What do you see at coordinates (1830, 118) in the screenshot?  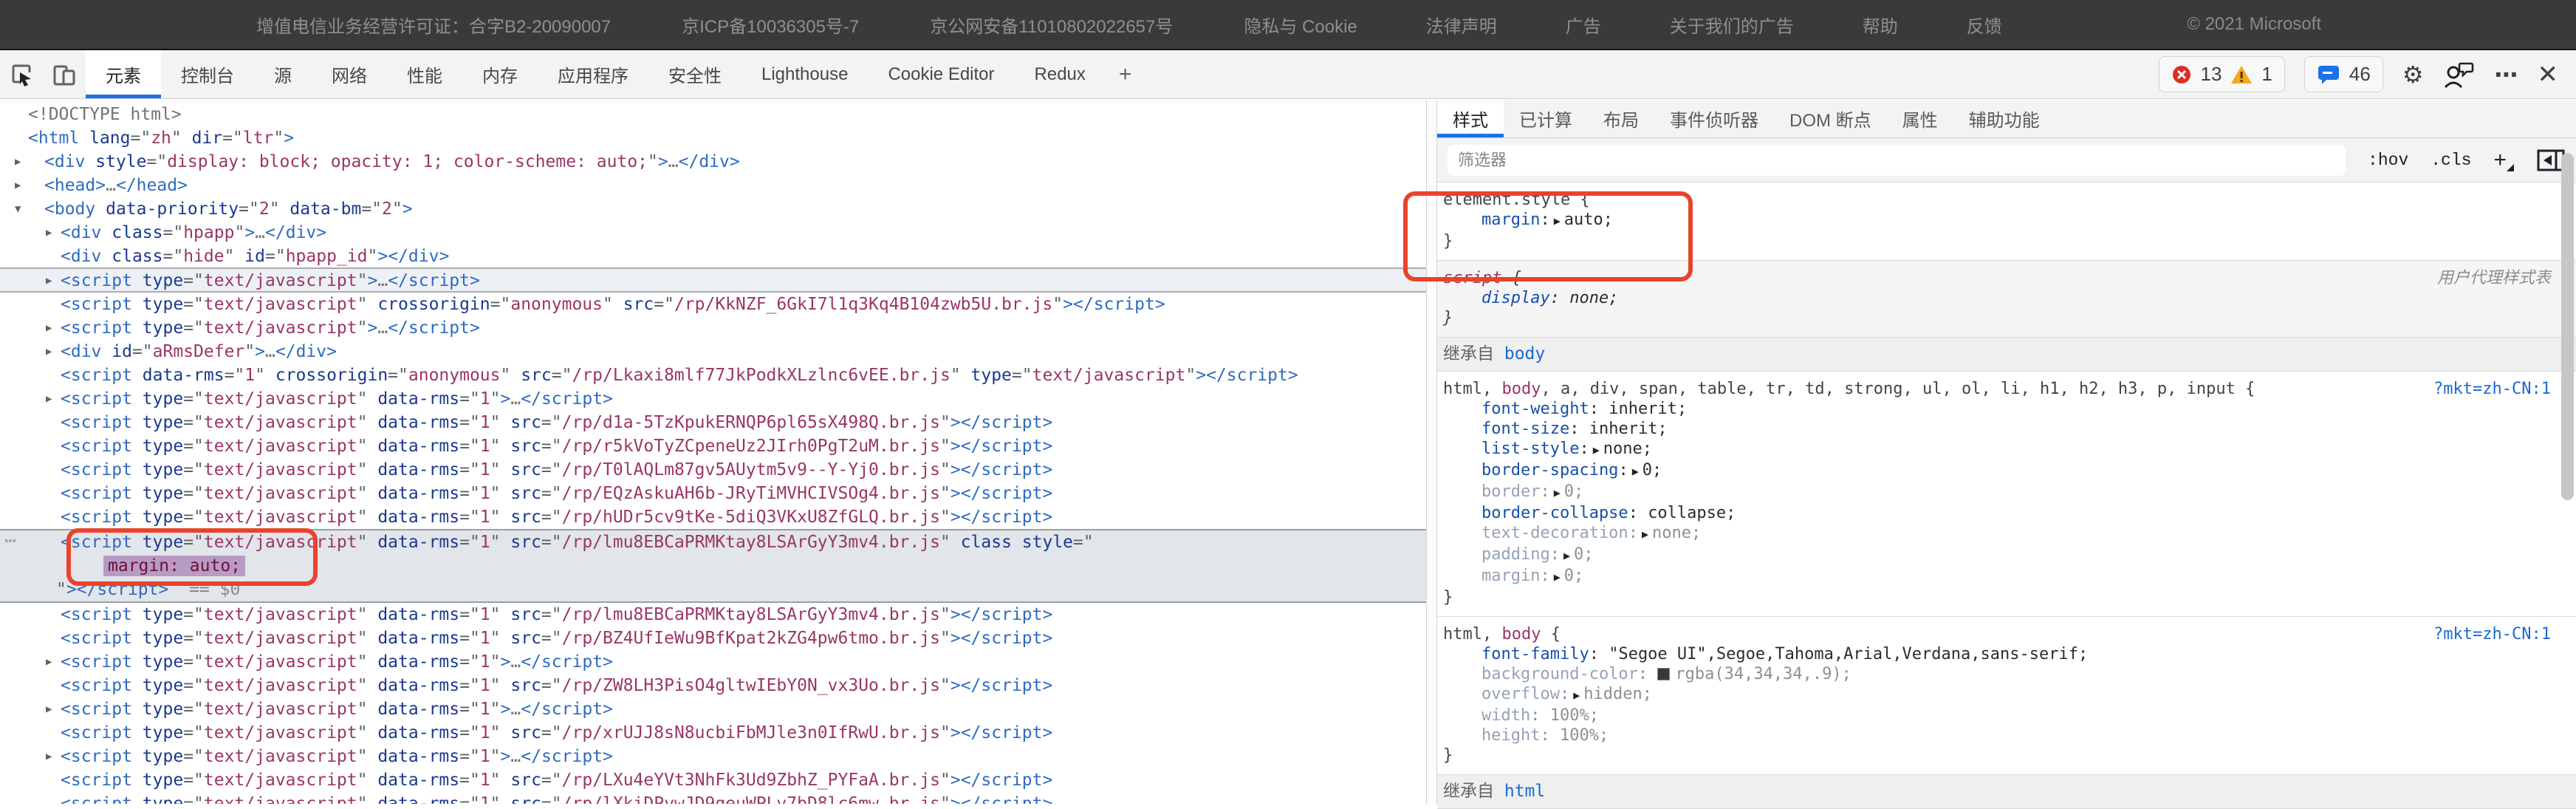 I see `styles-tab-DOM 断点: DOM 断点` at bounding box center [1830, 118].